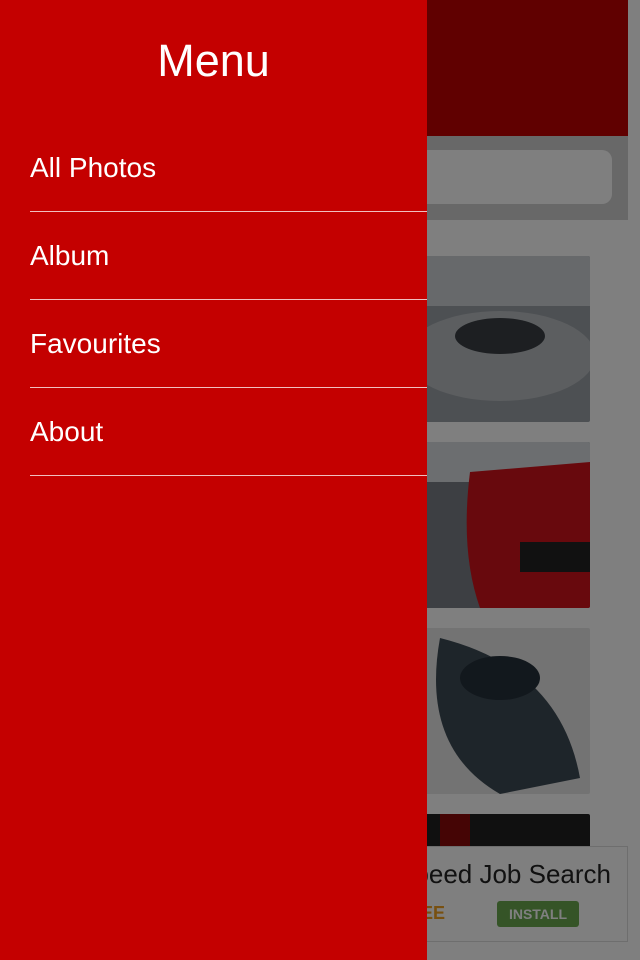  Describe the element at coordinates (213, 60) in the screenshot. I see `menu-title: Menu` at that location.